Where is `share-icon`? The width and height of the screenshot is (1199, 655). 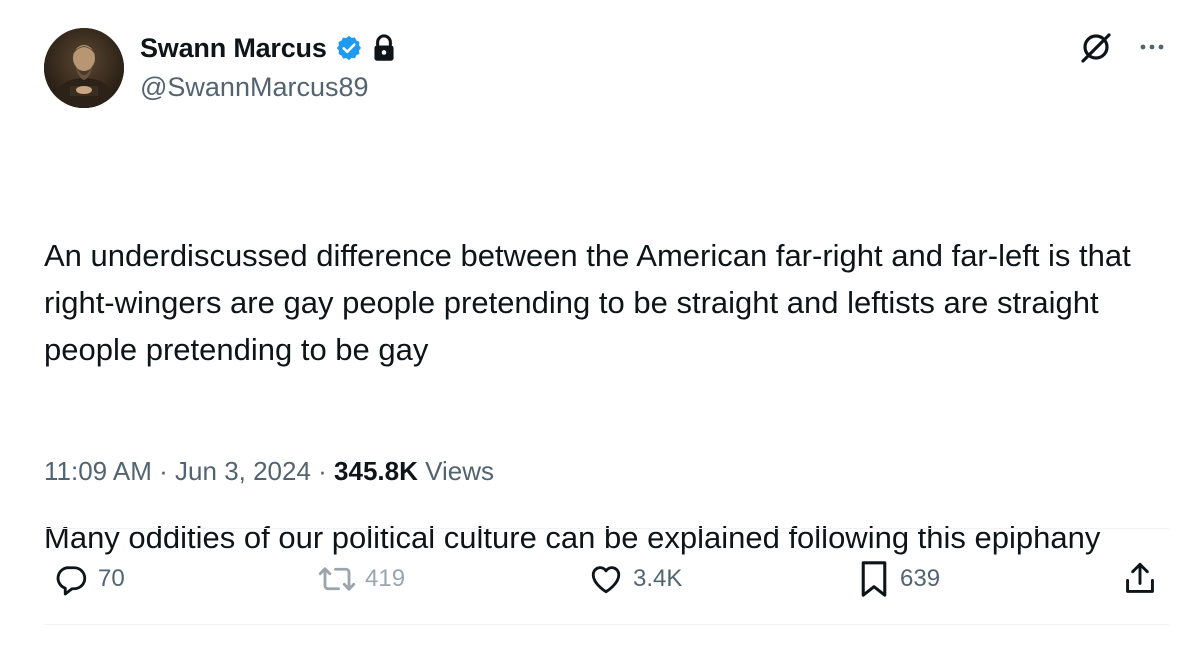 share-icon is located at coordinates (1140, 579).